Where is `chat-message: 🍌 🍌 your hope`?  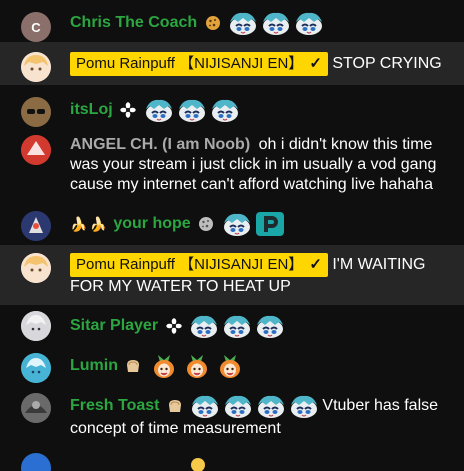 chat-message: 🍌 🍌 your hope is located at coordinates (232, 223).